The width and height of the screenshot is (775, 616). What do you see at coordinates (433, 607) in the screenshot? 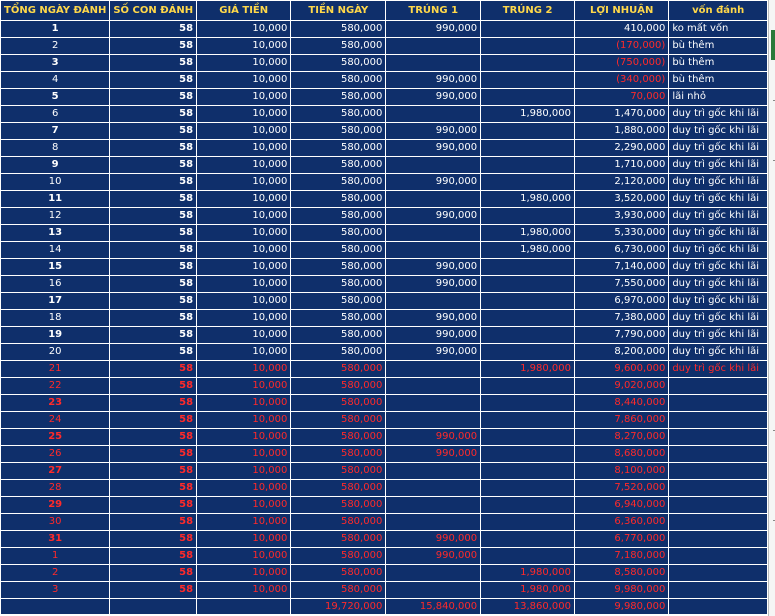
I see `total-trung-1: 15,840,000` at bounding box center [433, 607].